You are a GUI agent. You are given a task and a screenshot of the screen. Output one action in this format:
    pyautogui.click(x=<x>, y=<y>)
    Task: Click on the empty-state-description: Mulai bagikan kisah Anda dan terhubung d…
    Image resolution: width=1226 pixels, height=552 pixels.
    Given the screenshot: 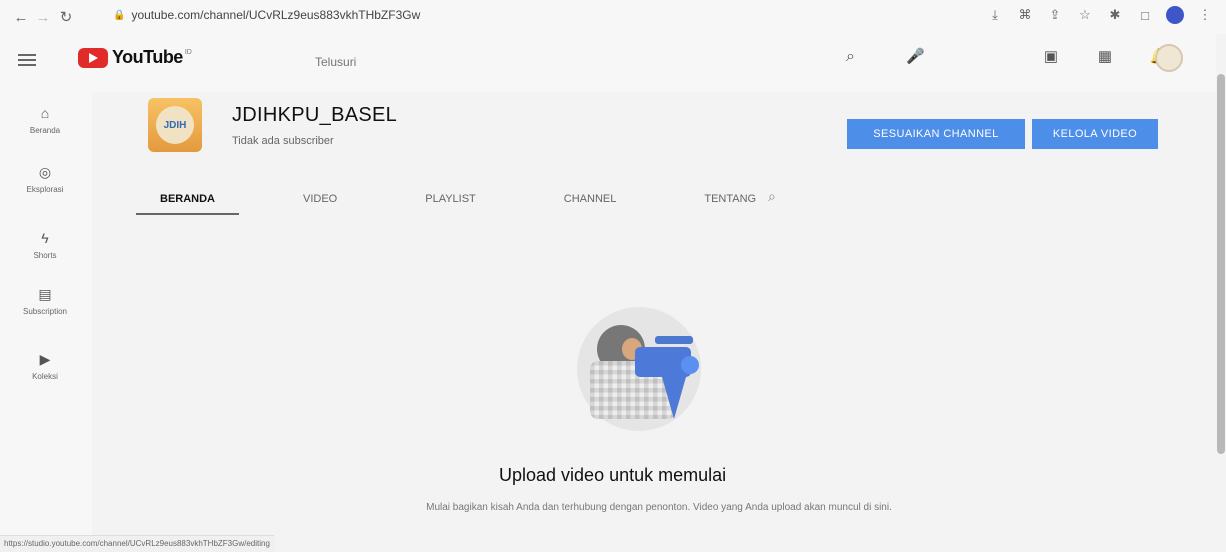 What is the action you would take?
    pyautogui.click(x=659, y=507)
    